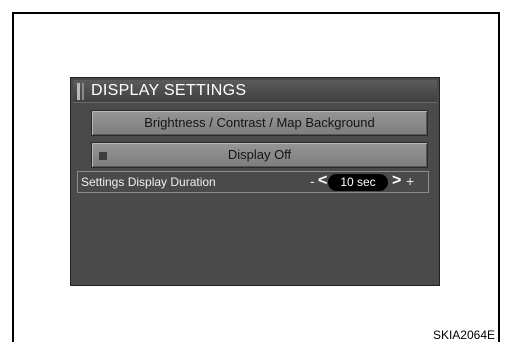 The image size is (509, 348). Describe the element at coordinates (255, 91) in the screenshot. I see `title-bar: DISPLAY SETTINGS` at that location.